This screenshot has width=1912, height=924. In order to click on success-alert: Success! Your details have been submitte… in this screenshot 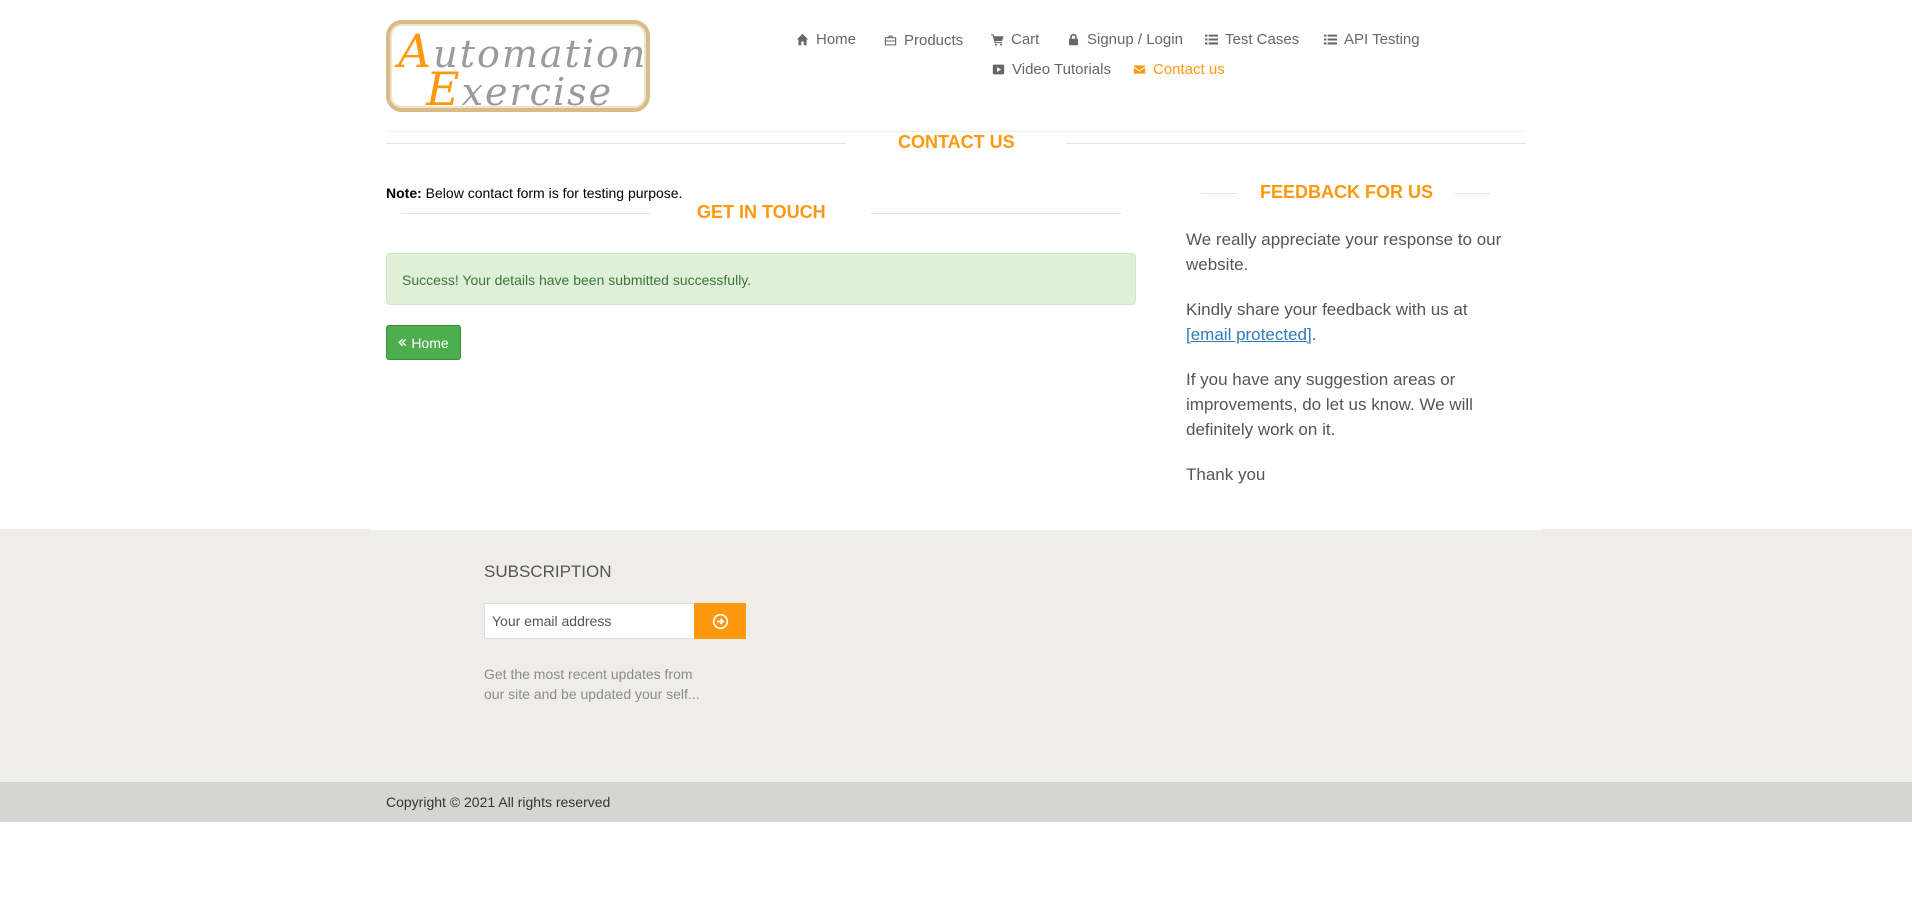, I will do `click(761, 279)`.